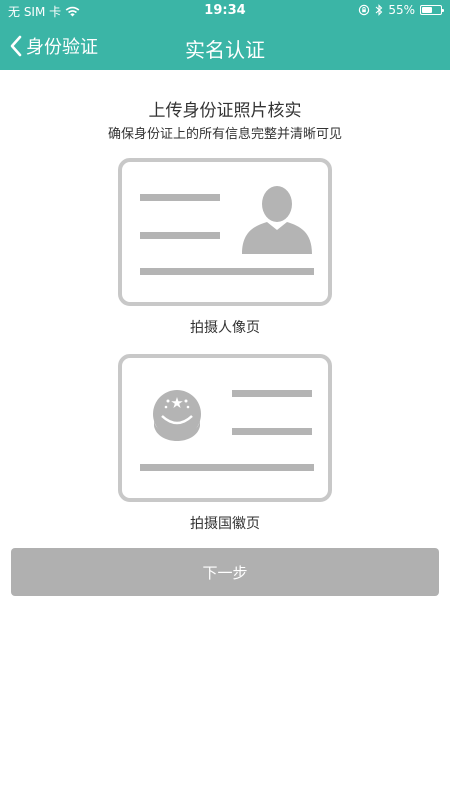  Describe the element at coordinates (225, 111) in the screenshot. I see `upload-heading: 上传身份证照片核实` at that location.